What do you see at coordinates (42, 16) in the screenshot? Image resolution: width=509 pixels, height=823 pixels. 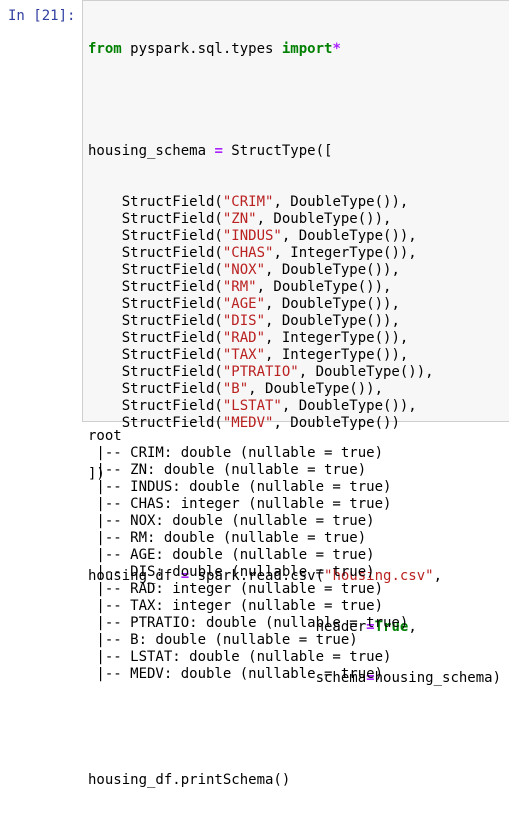 I see `input-prompt: In [21]:` at bounding box center [42, 16].